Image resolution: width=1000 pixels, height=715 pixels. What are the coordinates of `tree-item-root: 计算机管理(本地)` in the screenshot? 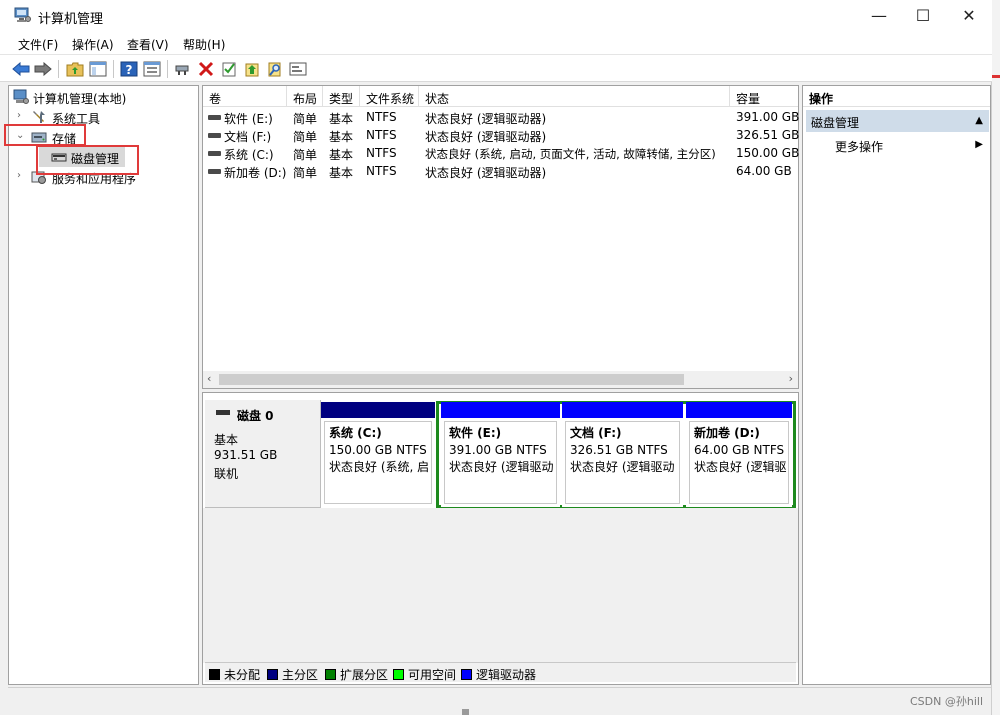 It's located at (103, 97).